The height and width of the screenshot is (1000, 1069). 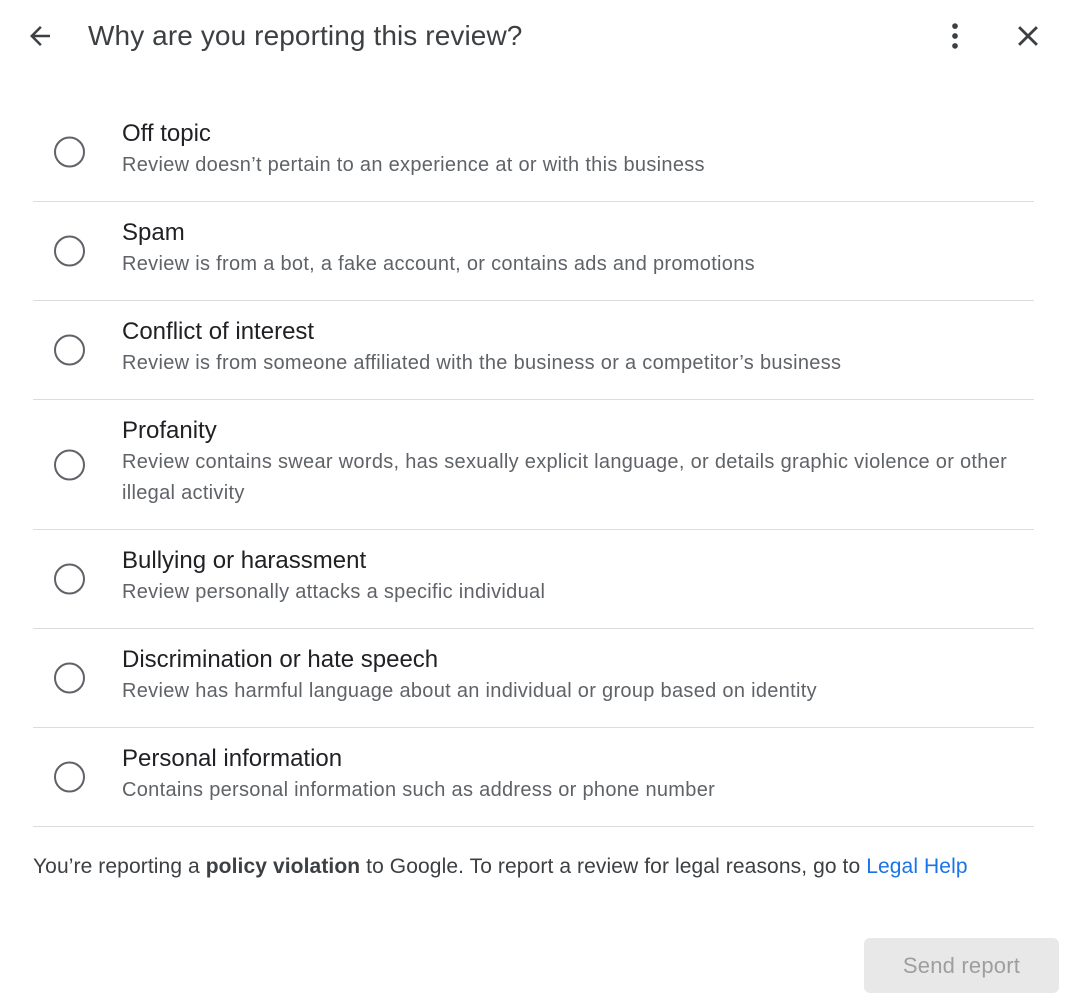 What do you see at coordinates (119, 866) in the screenshot?
I see `policy-note-prefix: You’re reporting a` at bounding box center [119, 866].